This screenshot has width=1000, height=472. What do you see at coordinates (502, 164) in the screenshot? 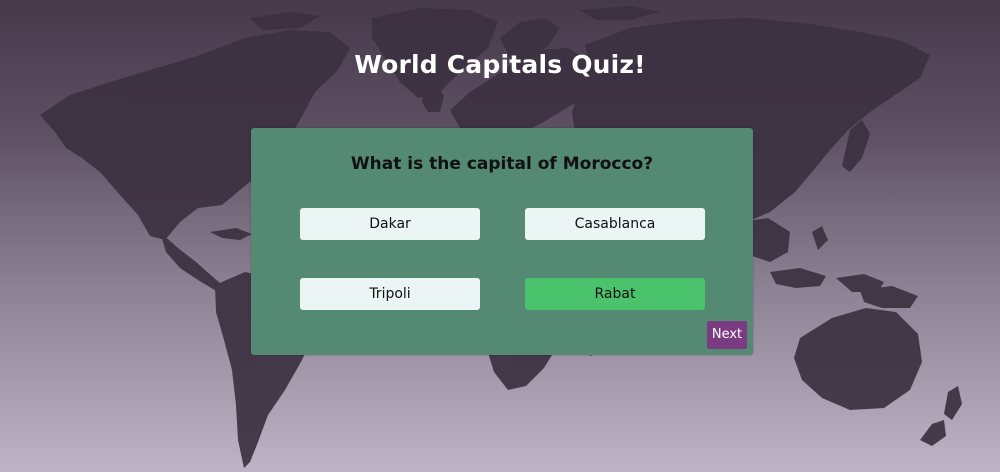
I see `question-text: What is the capital of Morocco?` at bounding box center [502, 164].